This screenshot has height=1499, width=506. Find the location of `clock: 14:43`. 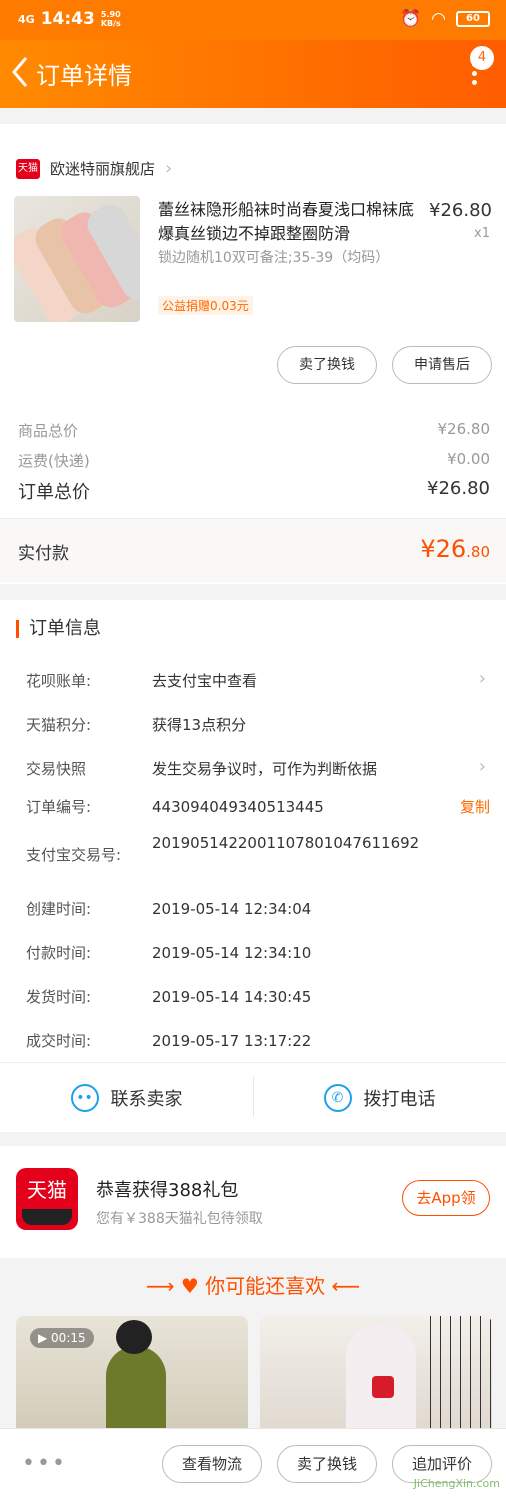

clock: 14:43 is located at coordinates (67, 19).